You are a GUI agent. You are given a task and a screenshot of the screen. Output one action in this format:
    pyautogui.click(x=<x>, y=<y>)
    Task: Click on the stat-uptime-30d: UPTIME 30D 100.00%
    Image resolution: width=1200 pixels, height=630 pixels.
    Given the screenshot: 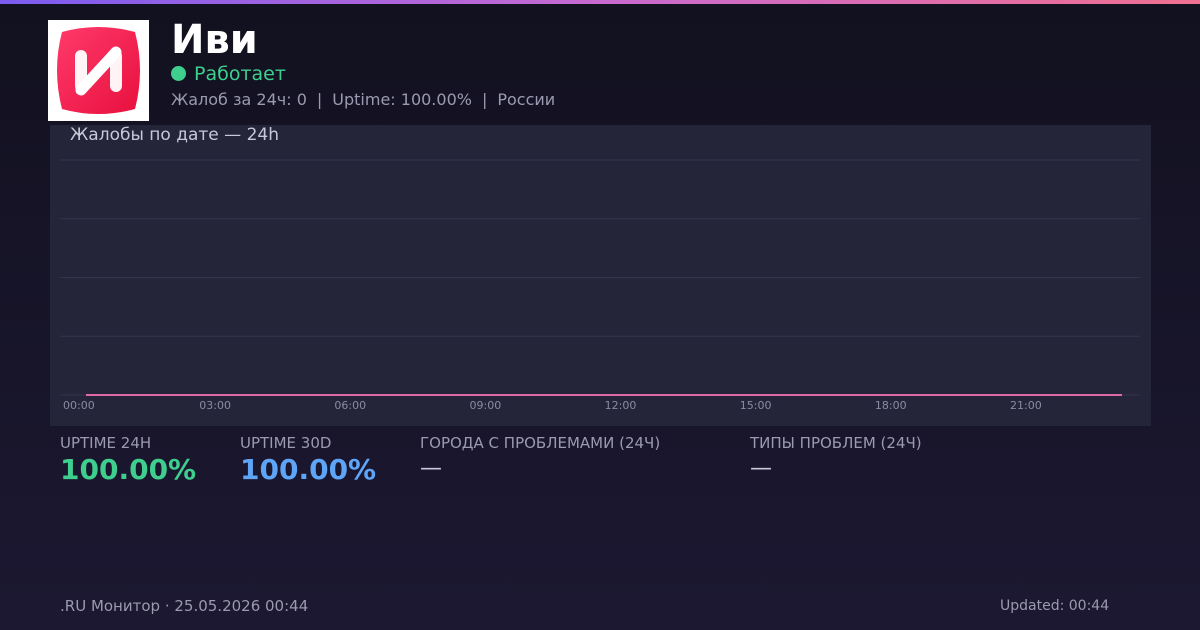 What is the action you would take?
    pyautogui.click(x=308, y=460)
    